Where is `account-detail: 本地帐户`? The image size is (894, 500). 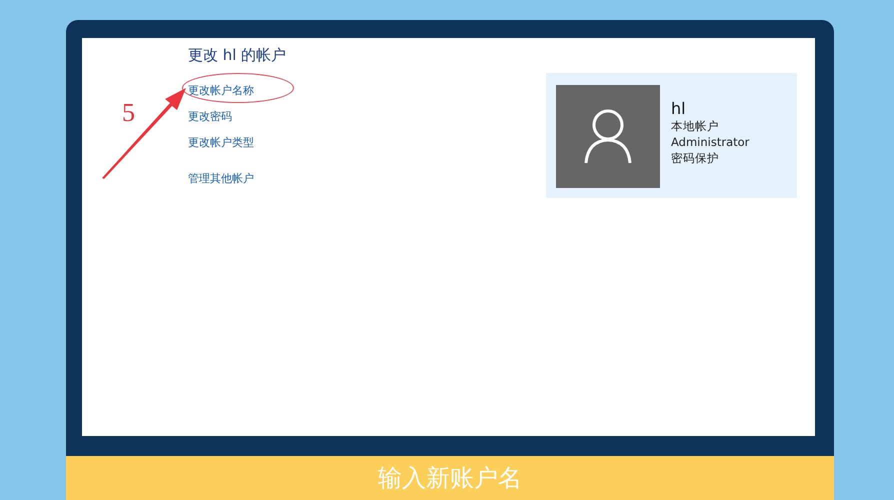 account-detail: 本地帐户 is located at coordinates (695, 126).